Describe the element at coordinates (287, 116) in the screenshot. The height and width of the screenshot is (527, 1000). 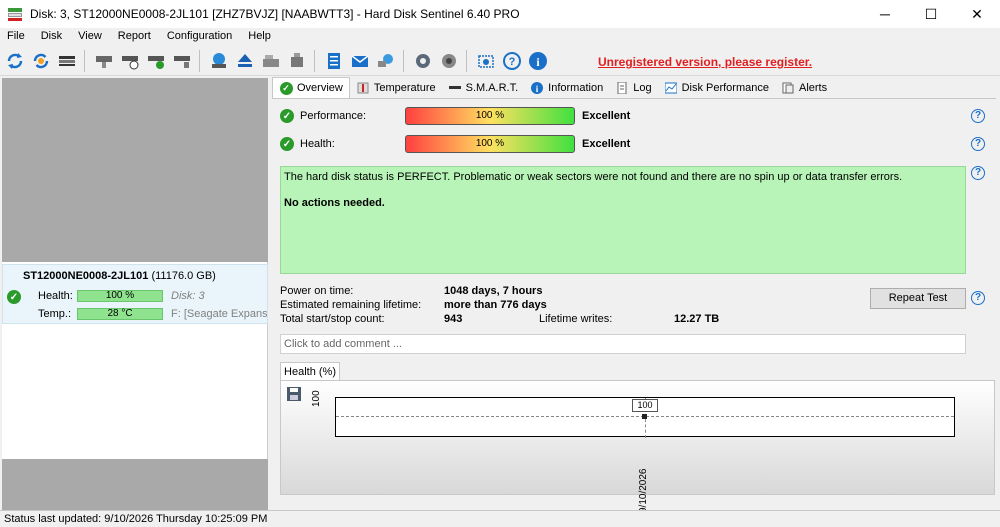
I see `performance-ok-icon: ✓` at that location.